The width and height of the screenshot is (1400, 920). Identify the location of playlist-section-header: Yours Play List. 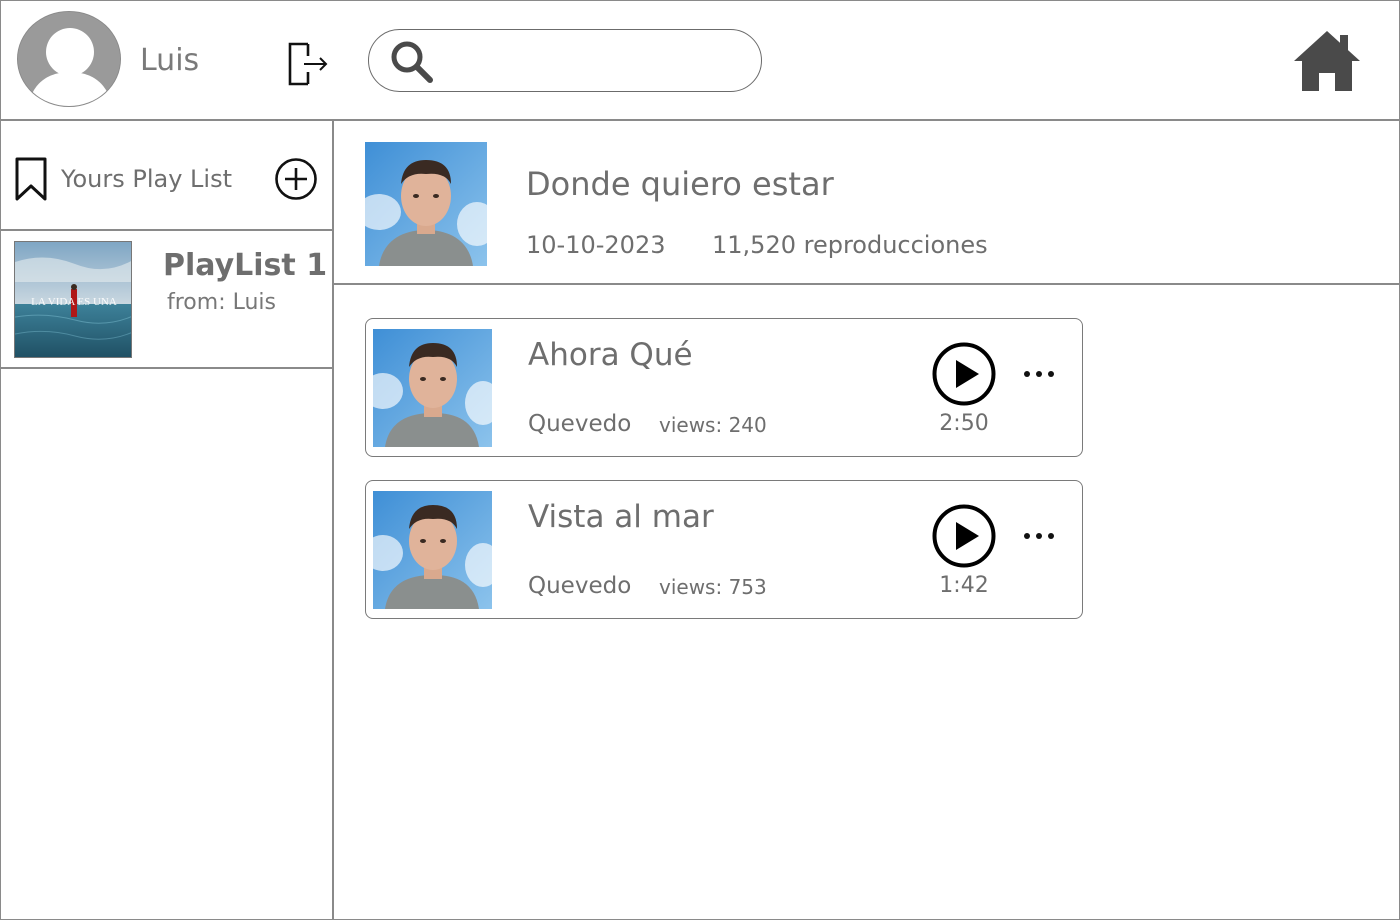
(166, 176).